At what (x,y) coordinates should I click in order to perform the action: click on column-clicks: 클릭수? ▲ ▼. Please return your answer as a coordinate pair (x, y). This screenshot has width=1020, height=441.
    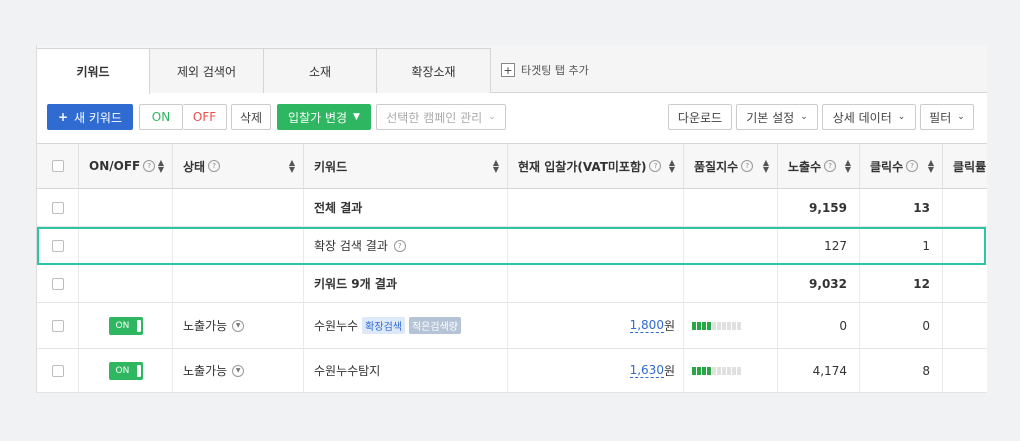
    Looking at the image, I should click on (901, 166).